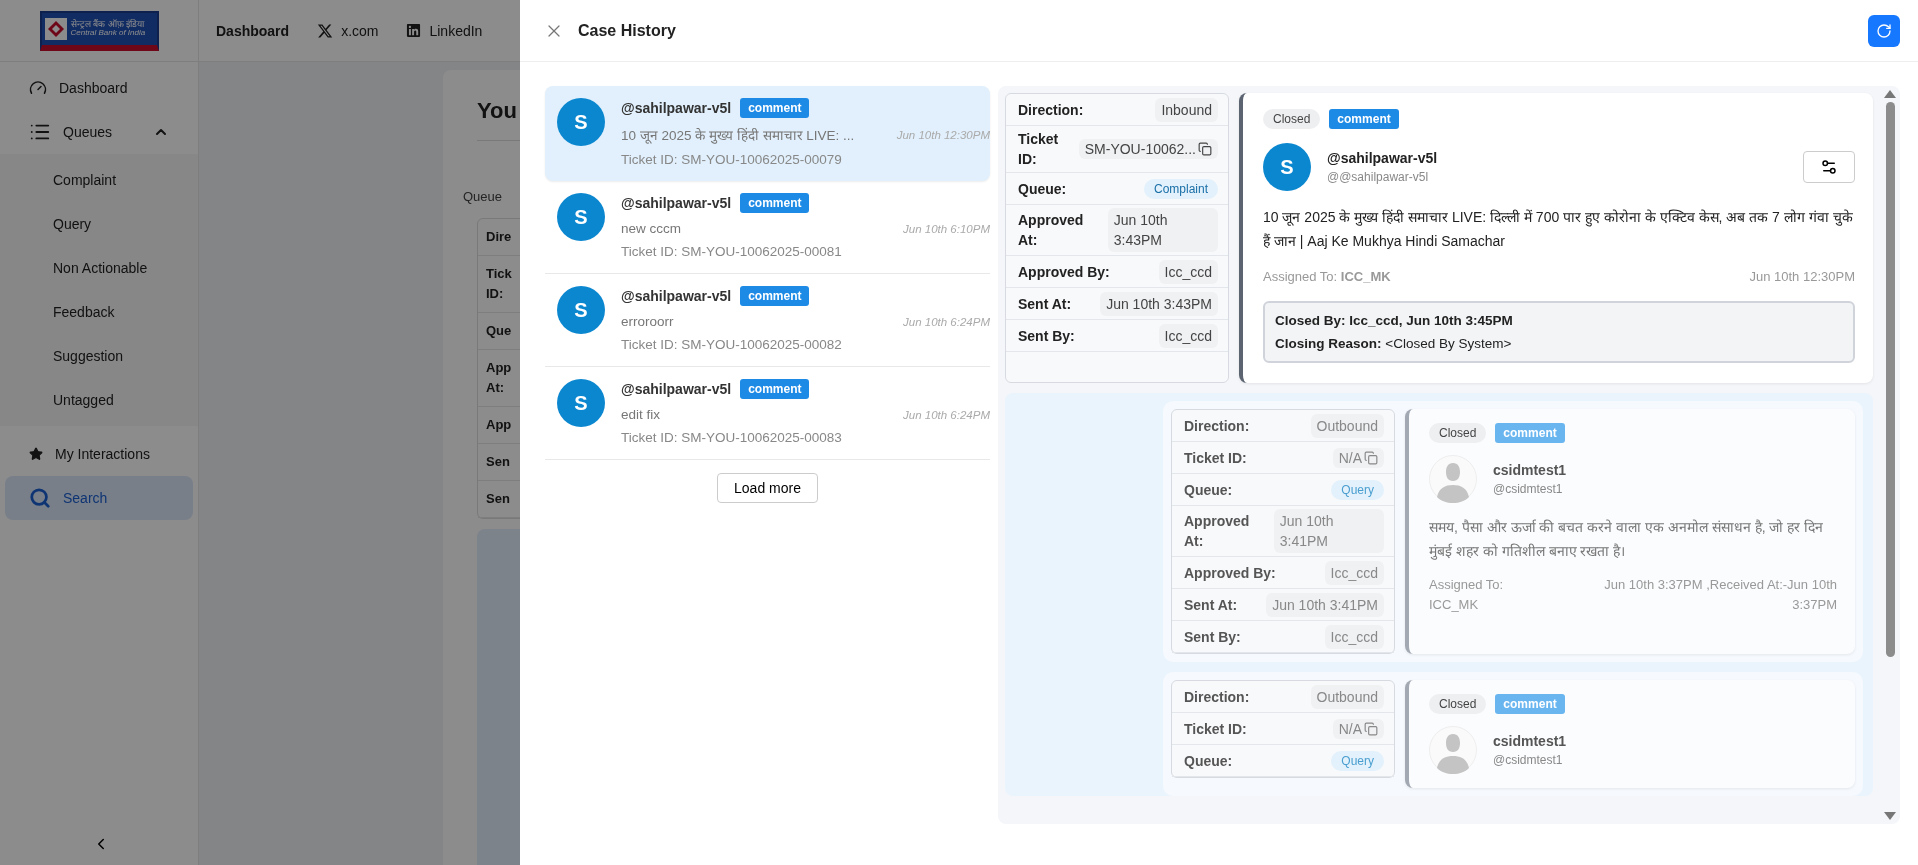 This screenshot has height=865, width=1918. What do you see at coordinates (483, 196) in the screenshot?
I see `section-label: Queue` at bounding box center [483, 196].